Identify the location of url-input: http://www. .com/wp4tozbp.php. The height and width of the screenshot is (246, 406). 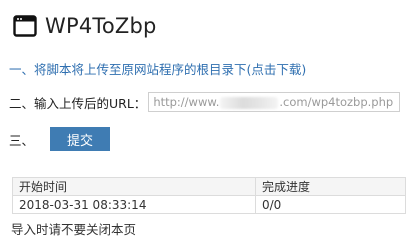
(274, 102).